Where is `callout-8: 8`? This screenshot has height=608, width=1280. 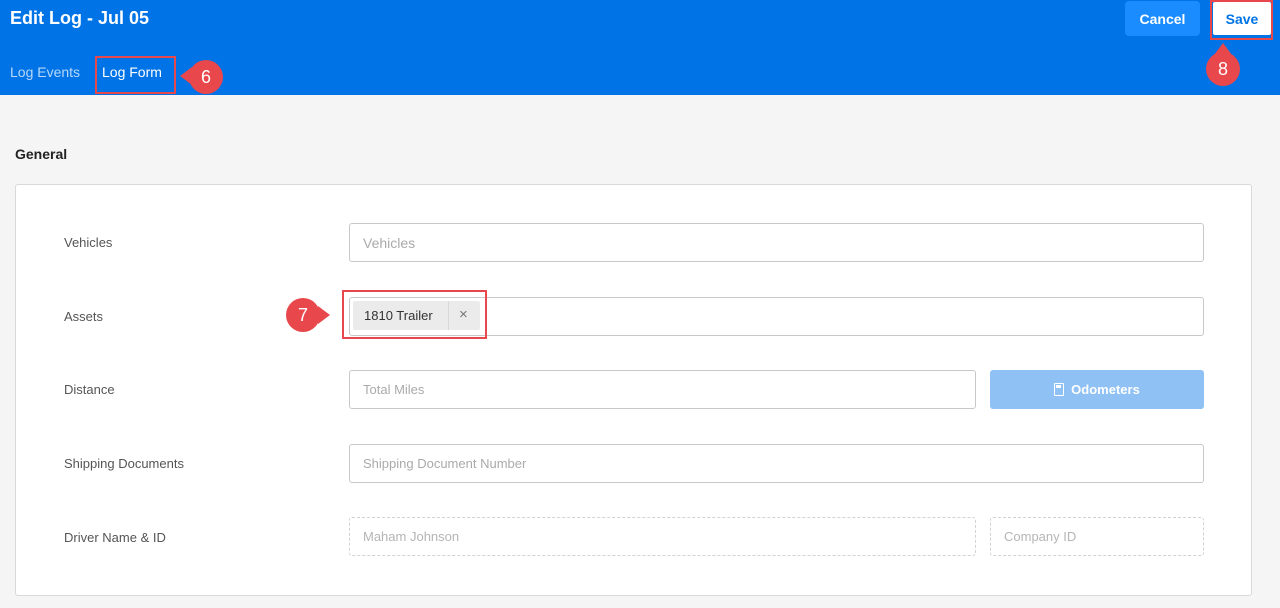
callout-8: 8 is located at coordinates (1223, 69).